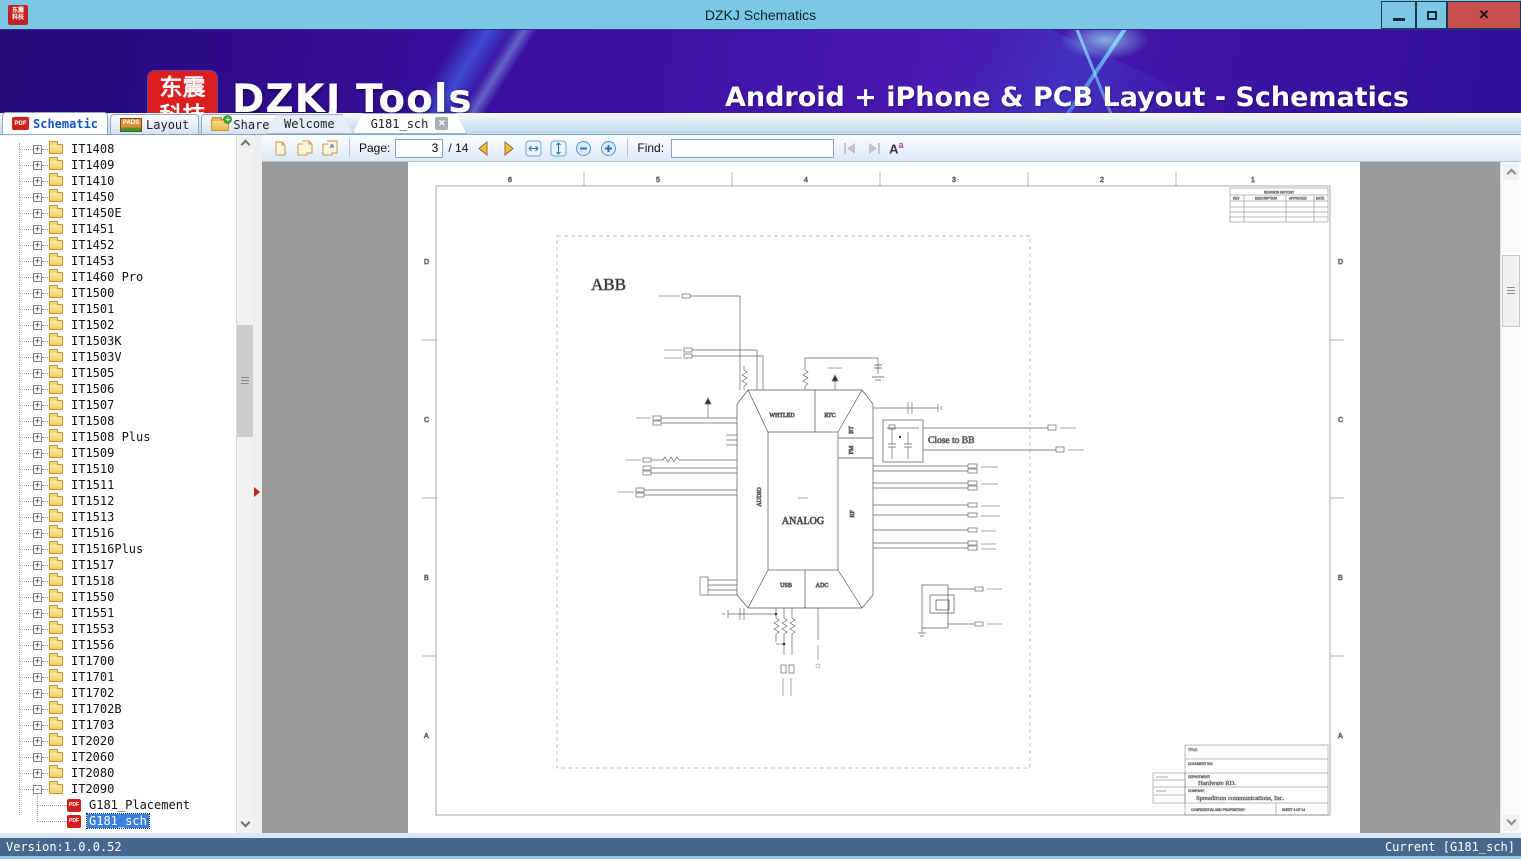  What do you see at coordinates (110, 437) in the screenshot?
I see `folder-label: IT1508 Plus` at bounding box center [110, 437].